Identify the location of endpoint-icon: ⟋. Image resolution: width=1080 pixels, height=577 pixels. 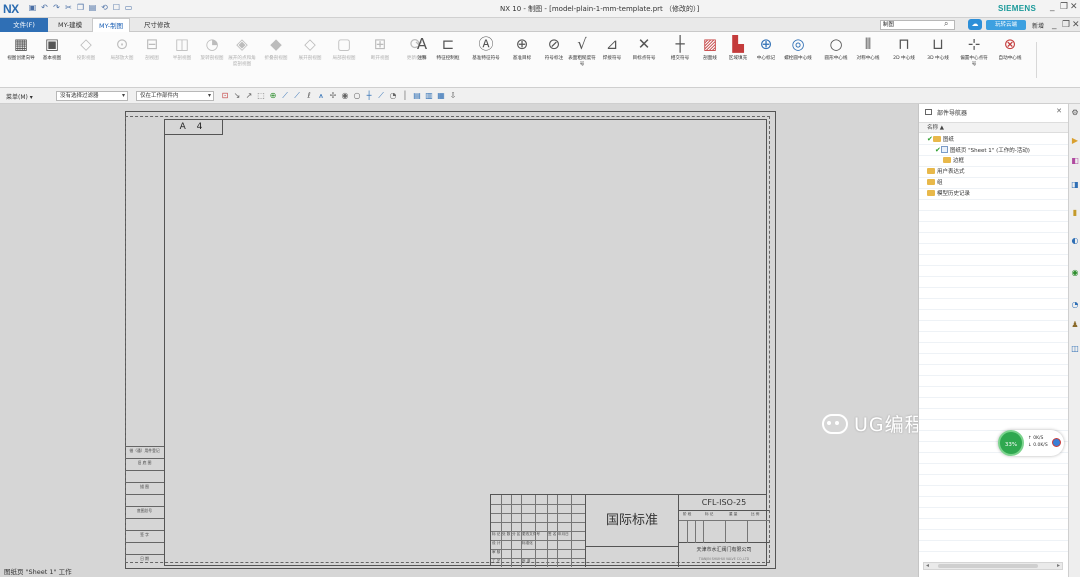
(285, 96).